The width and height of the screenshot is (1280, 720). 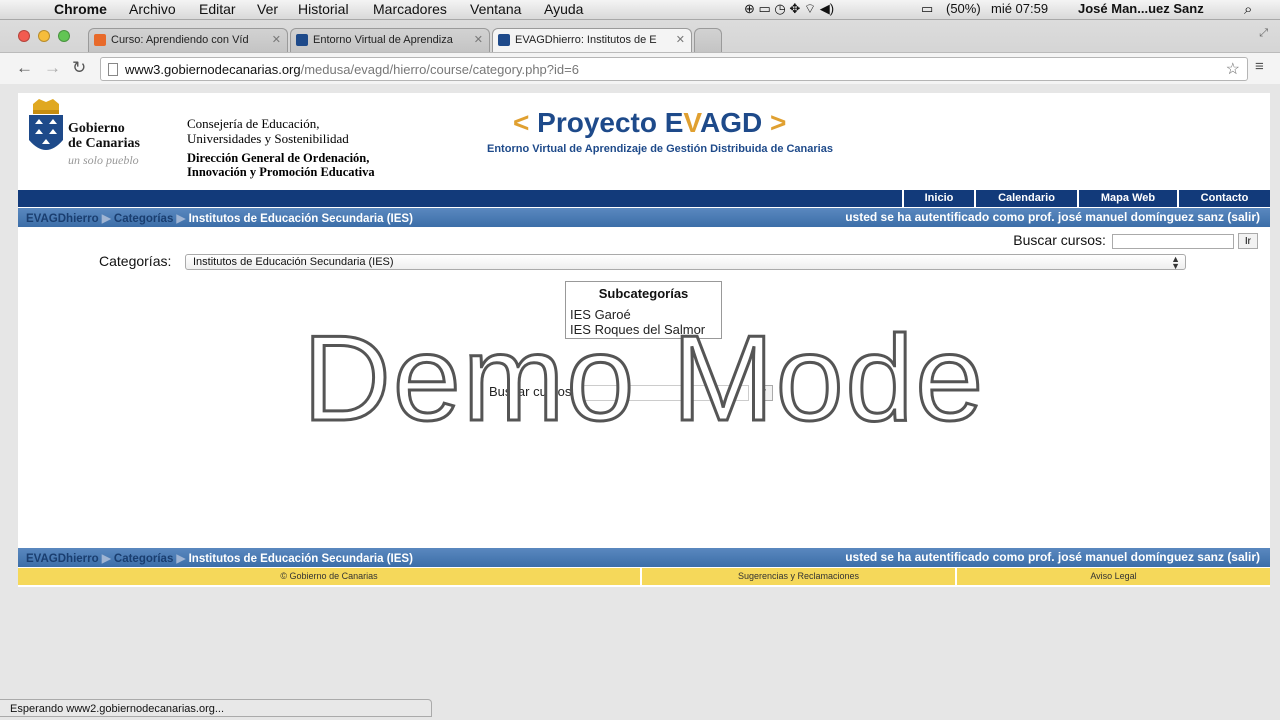 I want to click on nav-mapa-web: Mapa Web, so click(x=1127, y=198).